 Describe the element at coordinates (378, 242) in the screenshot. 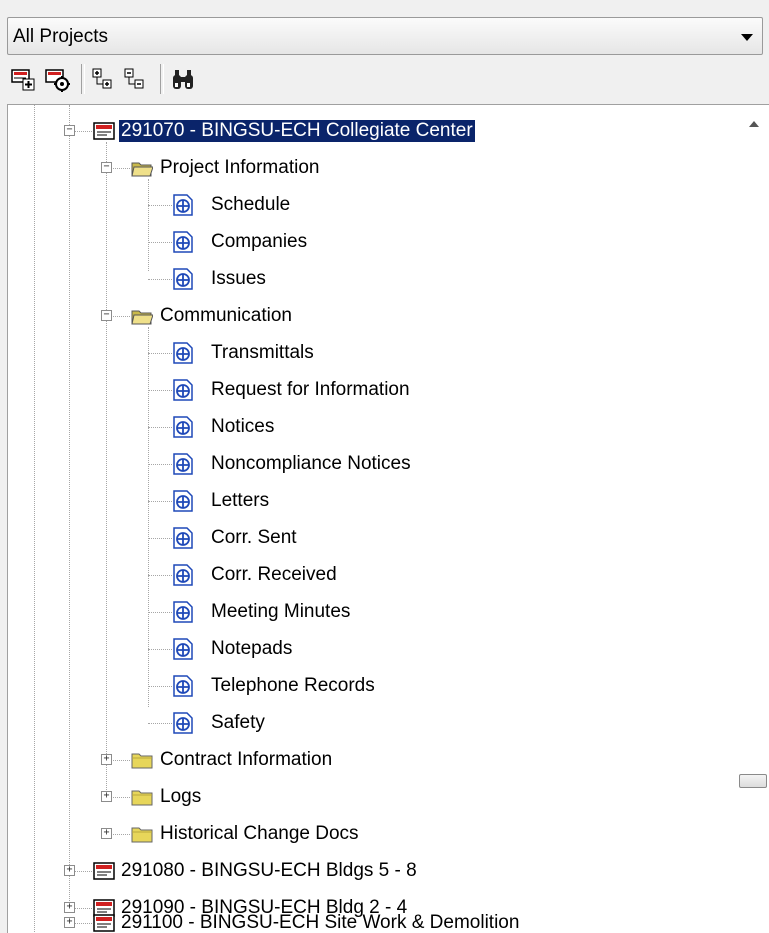

I see `tree-node-companies: Companies` at that location.